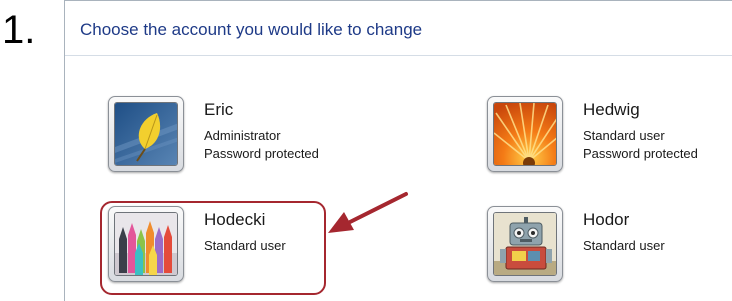 The height and width of the screenshot is (301, 732). What do you see at coordinates (218, 110) in the screenshot?
I see `account-name: Eric` at bounding box center [218, 110].